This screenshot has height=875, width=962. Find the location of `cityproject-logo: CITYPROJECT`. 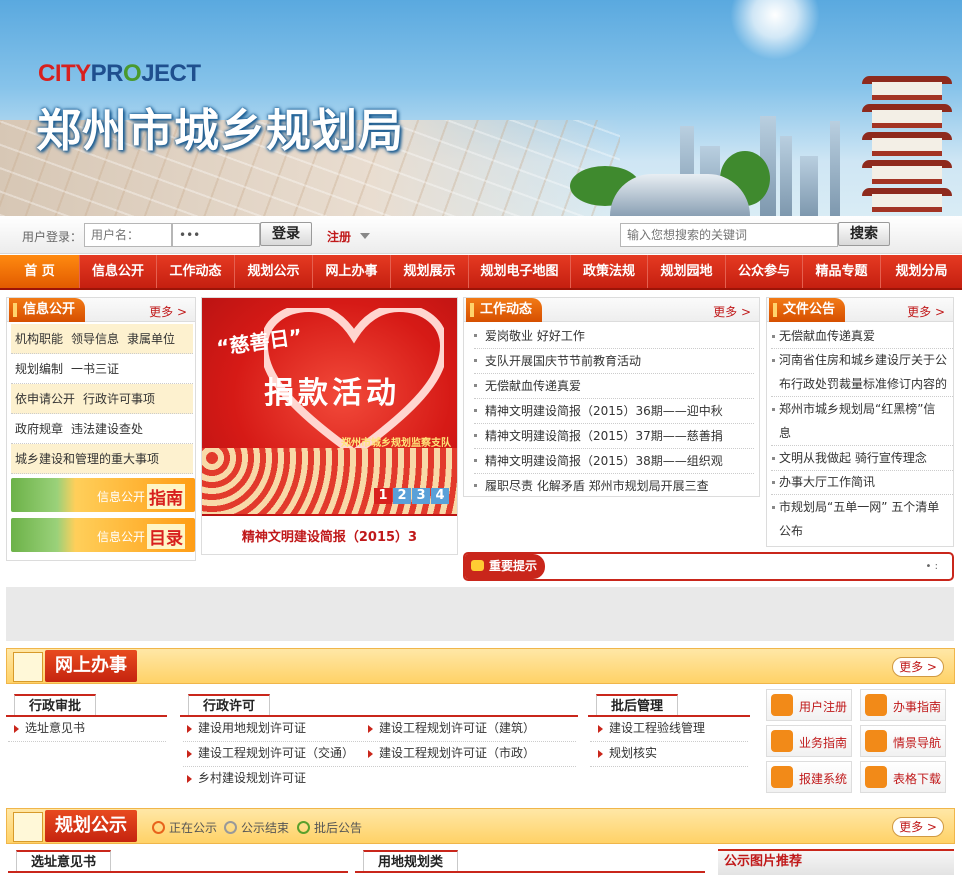

cityproject-logo: CITYPROJECT is located at coordinates (119, 74).